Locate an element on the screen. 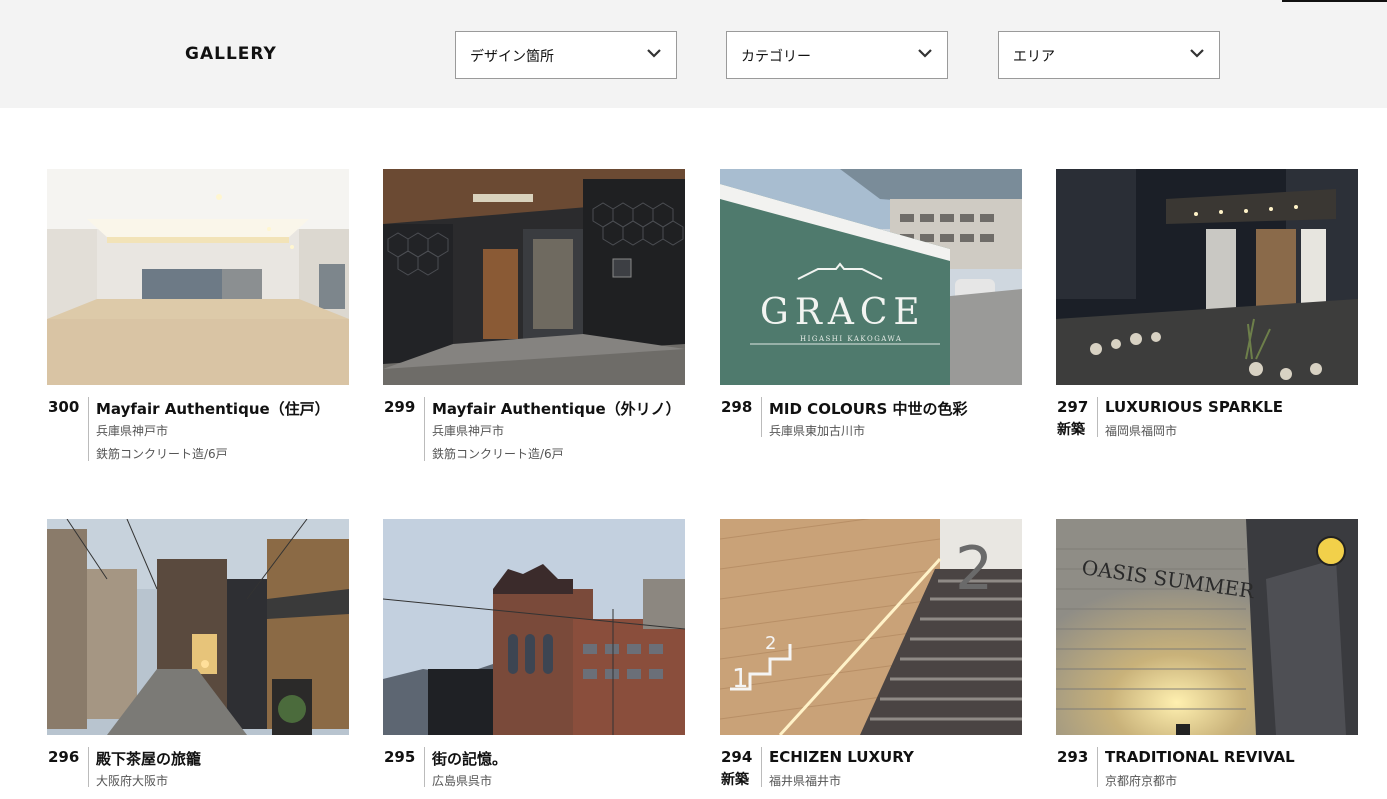 This screenshot has width=1387, height=799. card-title: ECHIZEN LUXURY is located at coordinates (841, 757).